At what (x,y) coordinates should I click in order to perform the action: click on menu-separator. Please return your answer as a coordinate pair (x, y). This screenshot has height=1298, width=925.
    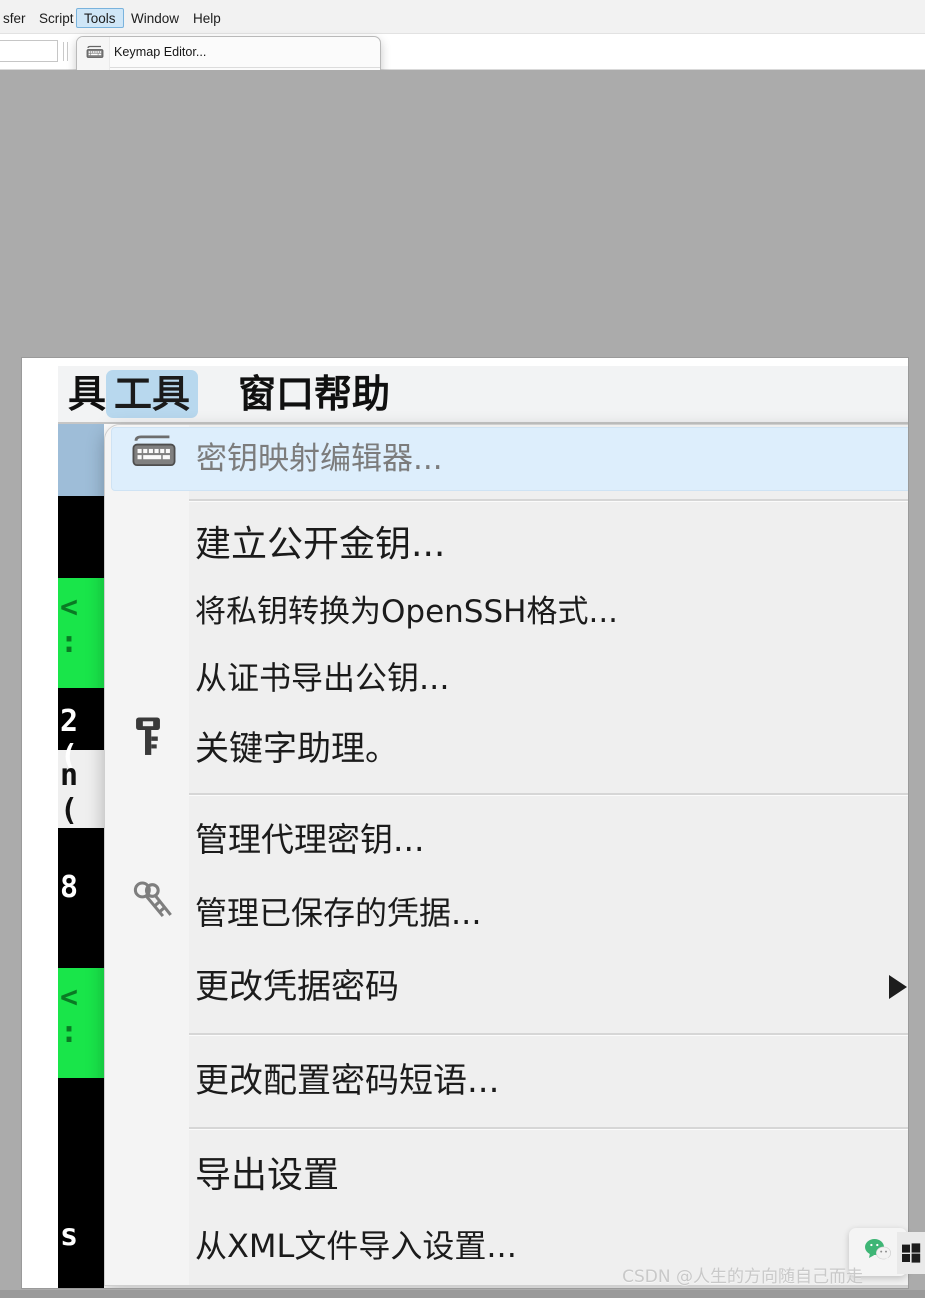
    Looking at the image, I should click on (245, 67).